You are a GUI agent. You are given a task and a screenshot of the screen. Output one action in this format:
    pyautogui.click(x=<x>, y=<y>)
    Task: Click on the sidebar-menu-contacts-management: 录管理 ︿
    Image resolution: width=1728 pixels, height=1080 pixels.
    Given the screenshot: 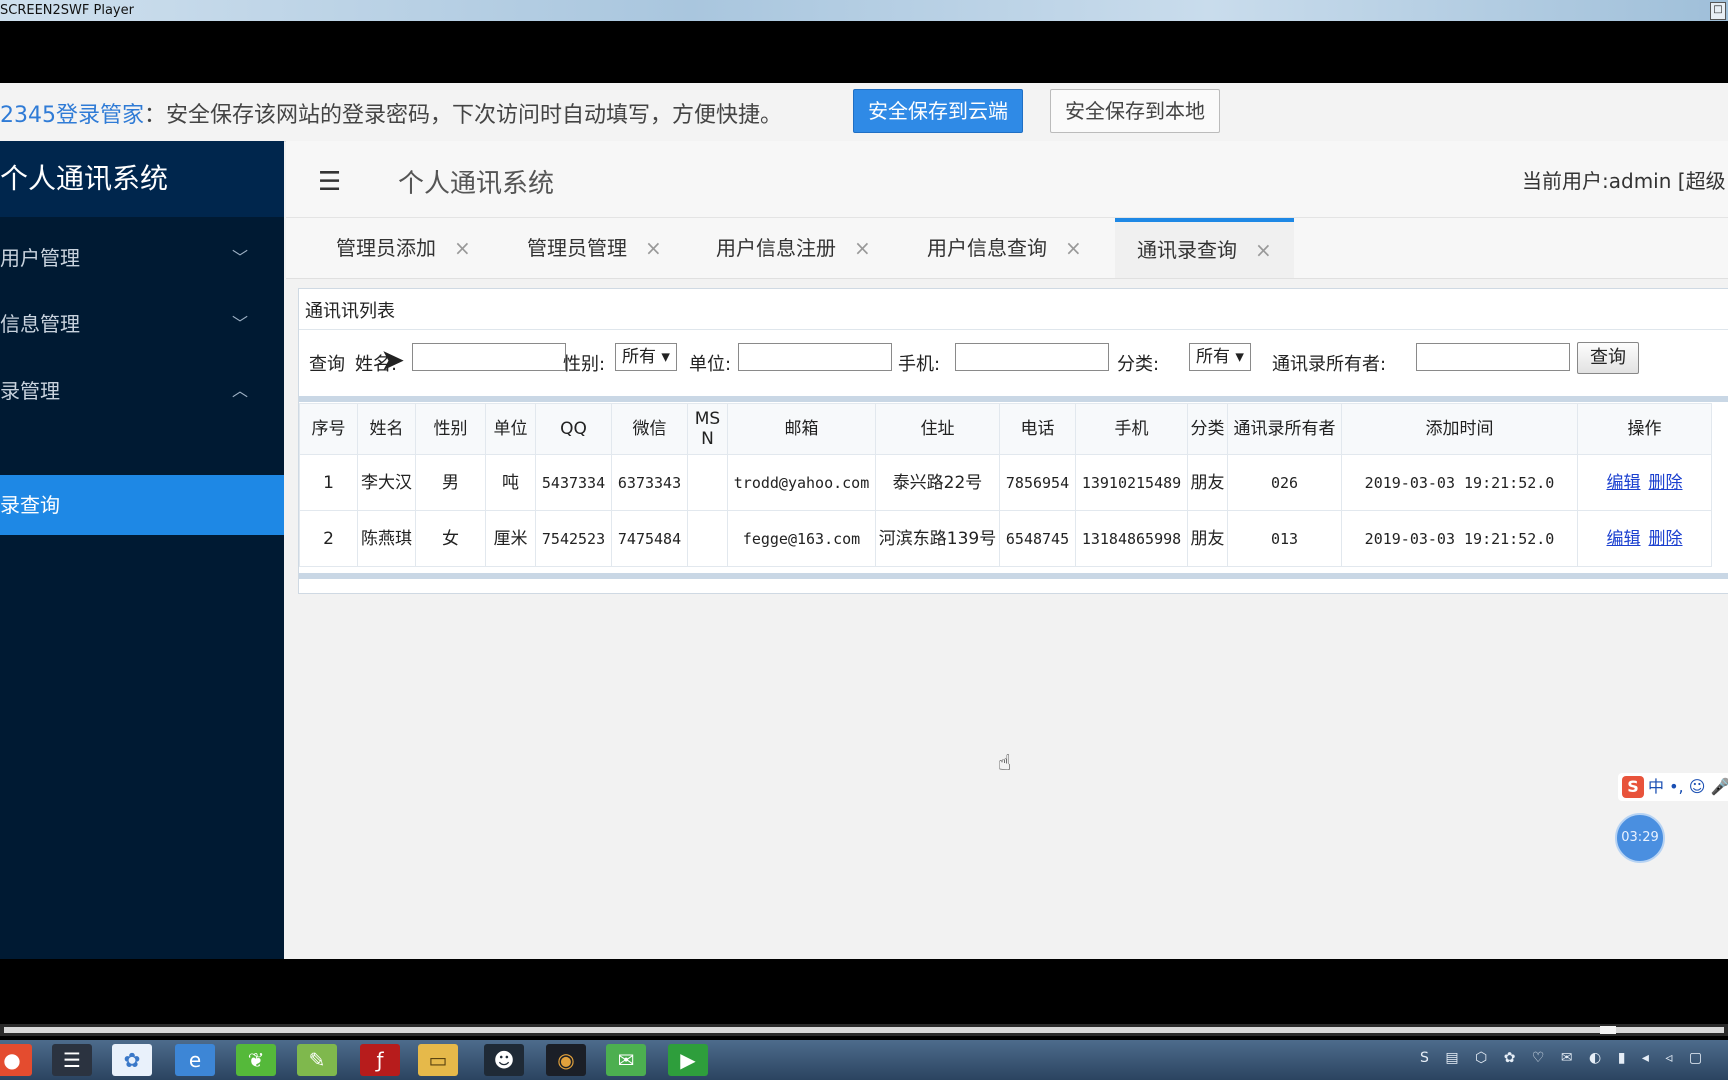 What is the action you would take?
    pyautogui.click(x=142, y=391)
    